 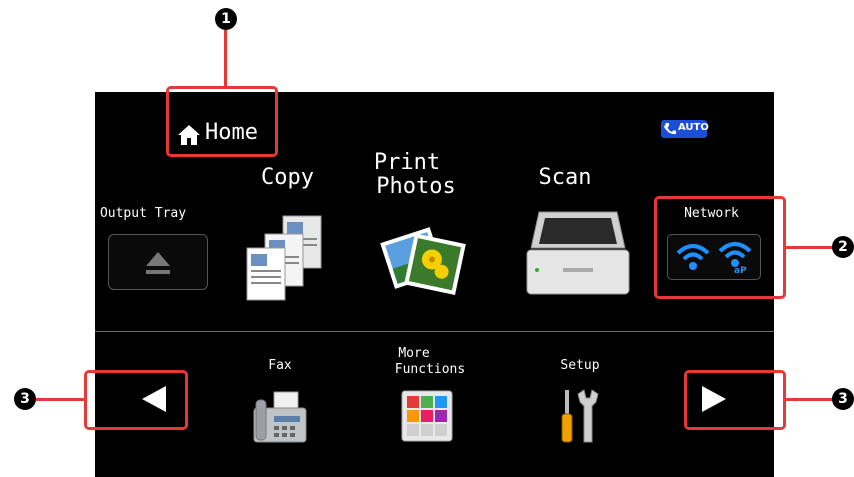 I want to click on callout-2-line, so click(x=810, y=247).